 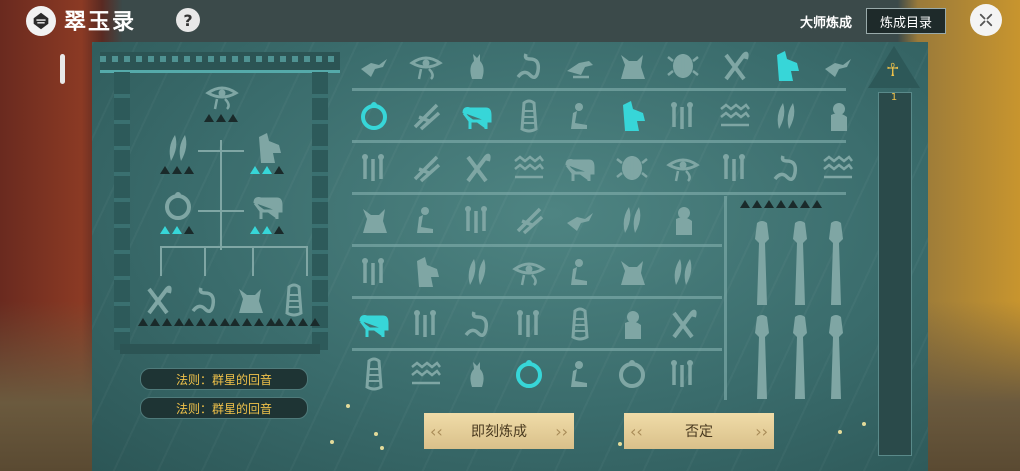 What do you see at coordinates (826, 21) in the screenshot?
I see `master-forge-link: 大师炼成` at bounding box center [826, 21].